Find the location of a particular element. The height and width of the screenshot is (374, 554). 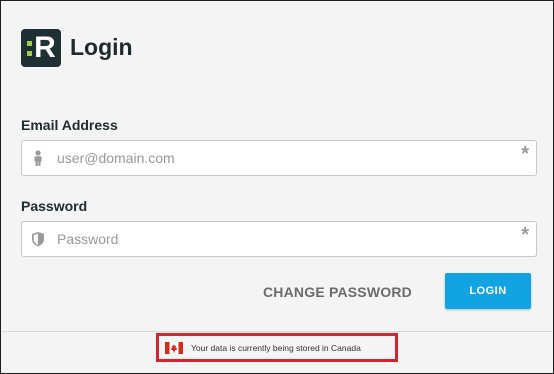

password-label: Password is located at coordinates (54, 206).